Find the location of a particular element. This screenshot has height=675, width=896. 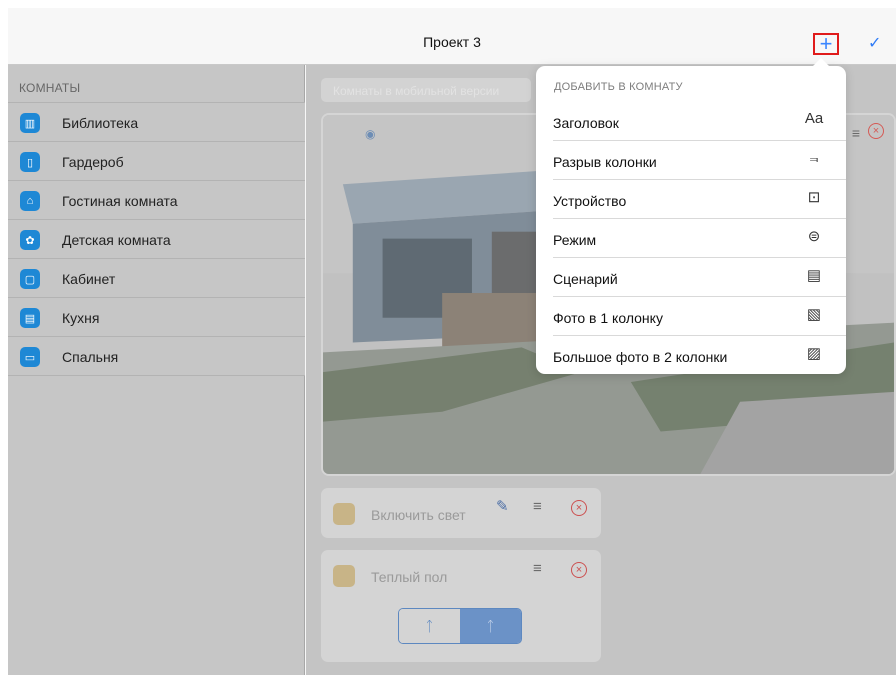

kitchen-icon: ▤ is located at coordinates (30, 318).